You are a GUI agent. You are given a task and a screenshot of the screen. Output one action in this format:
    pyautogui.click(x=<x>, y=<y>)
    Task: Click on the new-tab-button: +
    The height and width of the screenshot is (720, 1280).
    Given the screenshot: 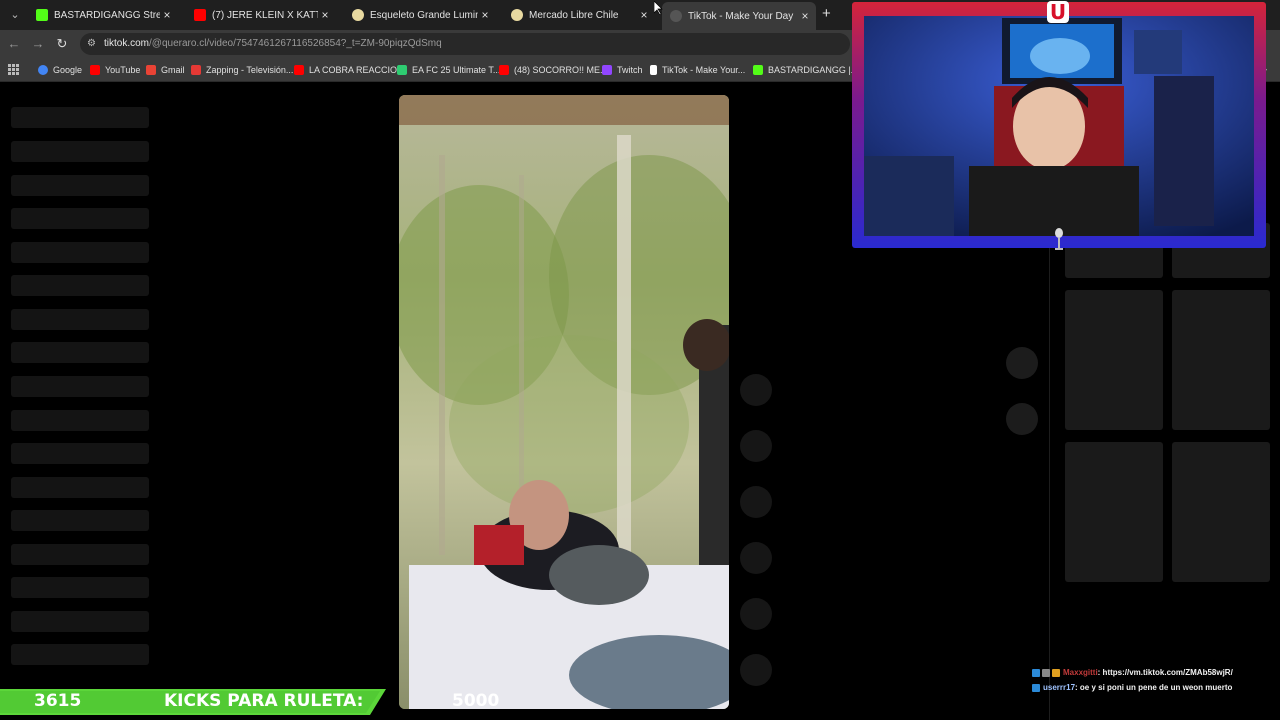 What is the action you would take?
    pyautogui.click(x=829, y=14)
    